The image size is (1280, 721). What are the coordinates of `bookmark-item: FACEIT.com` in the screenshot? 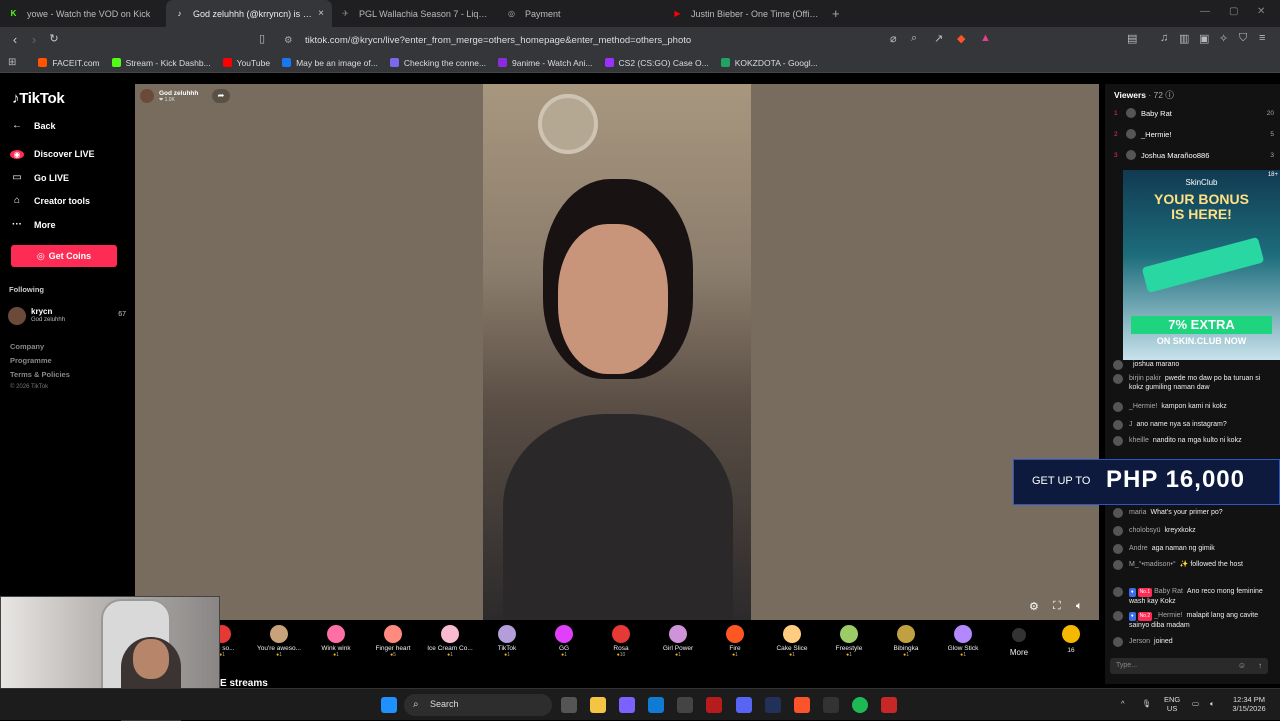 It's located at (69, 63).